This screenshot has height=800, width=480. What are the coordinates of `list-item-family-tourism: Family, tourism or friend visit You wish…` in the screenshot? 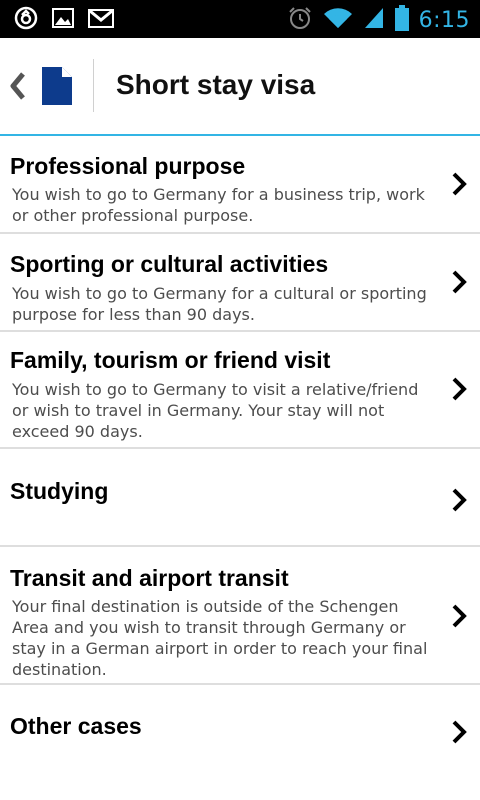 It's located at (240, 390).